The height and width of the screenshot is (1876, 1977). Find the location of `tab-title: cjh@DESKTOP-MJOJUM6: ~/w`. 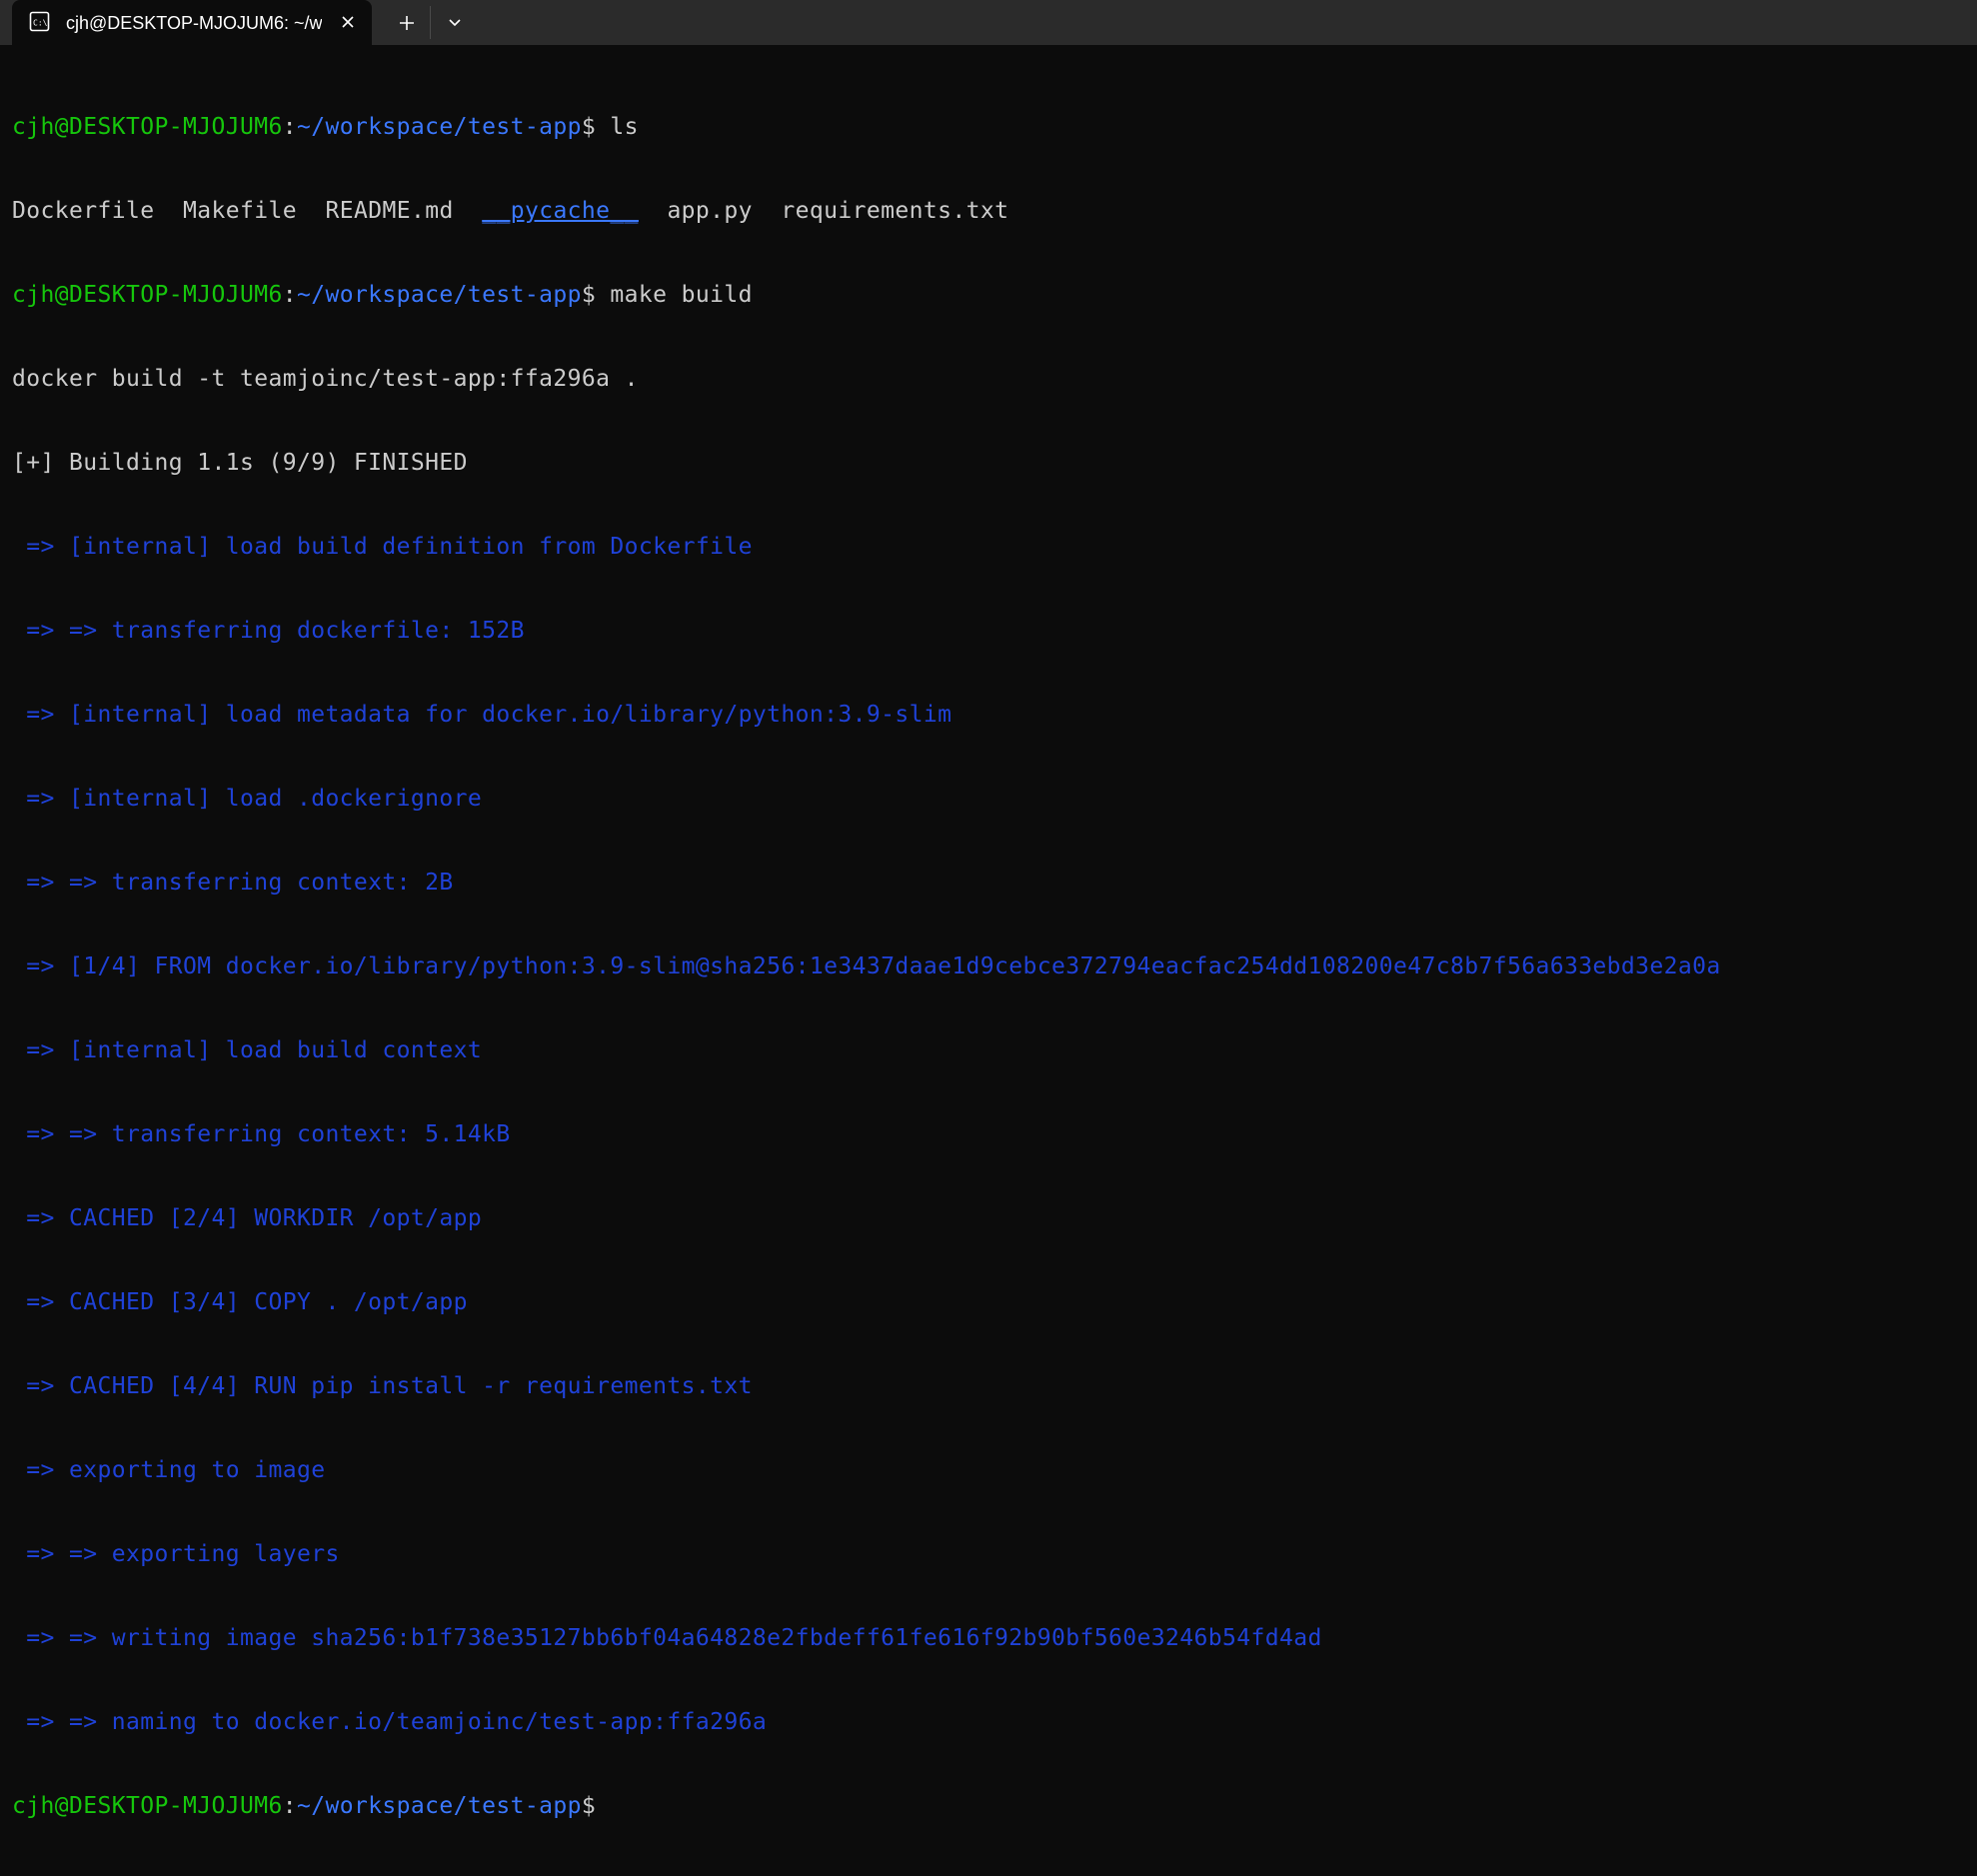

tab-title: cjh@DESKTOP-MJOJUM6: ~/w is located at coordinates (194, 23).